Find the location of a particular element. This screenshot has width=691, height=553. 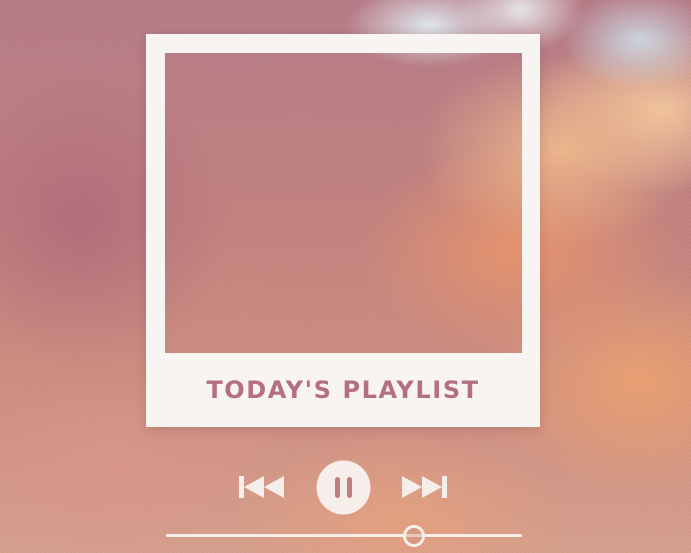

skip-next-icon is located at coordinates (424, 487).